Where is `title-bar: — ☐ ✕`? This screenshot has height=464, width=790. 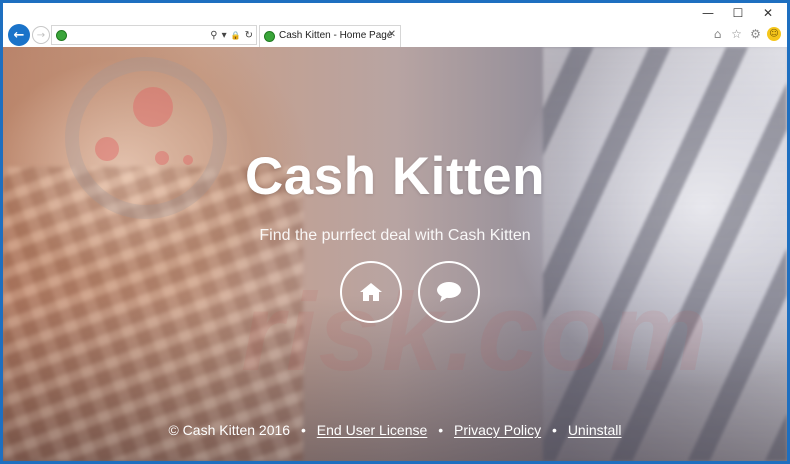 title-bar: — ☐ ✕ is located at coordinates (395, 13).